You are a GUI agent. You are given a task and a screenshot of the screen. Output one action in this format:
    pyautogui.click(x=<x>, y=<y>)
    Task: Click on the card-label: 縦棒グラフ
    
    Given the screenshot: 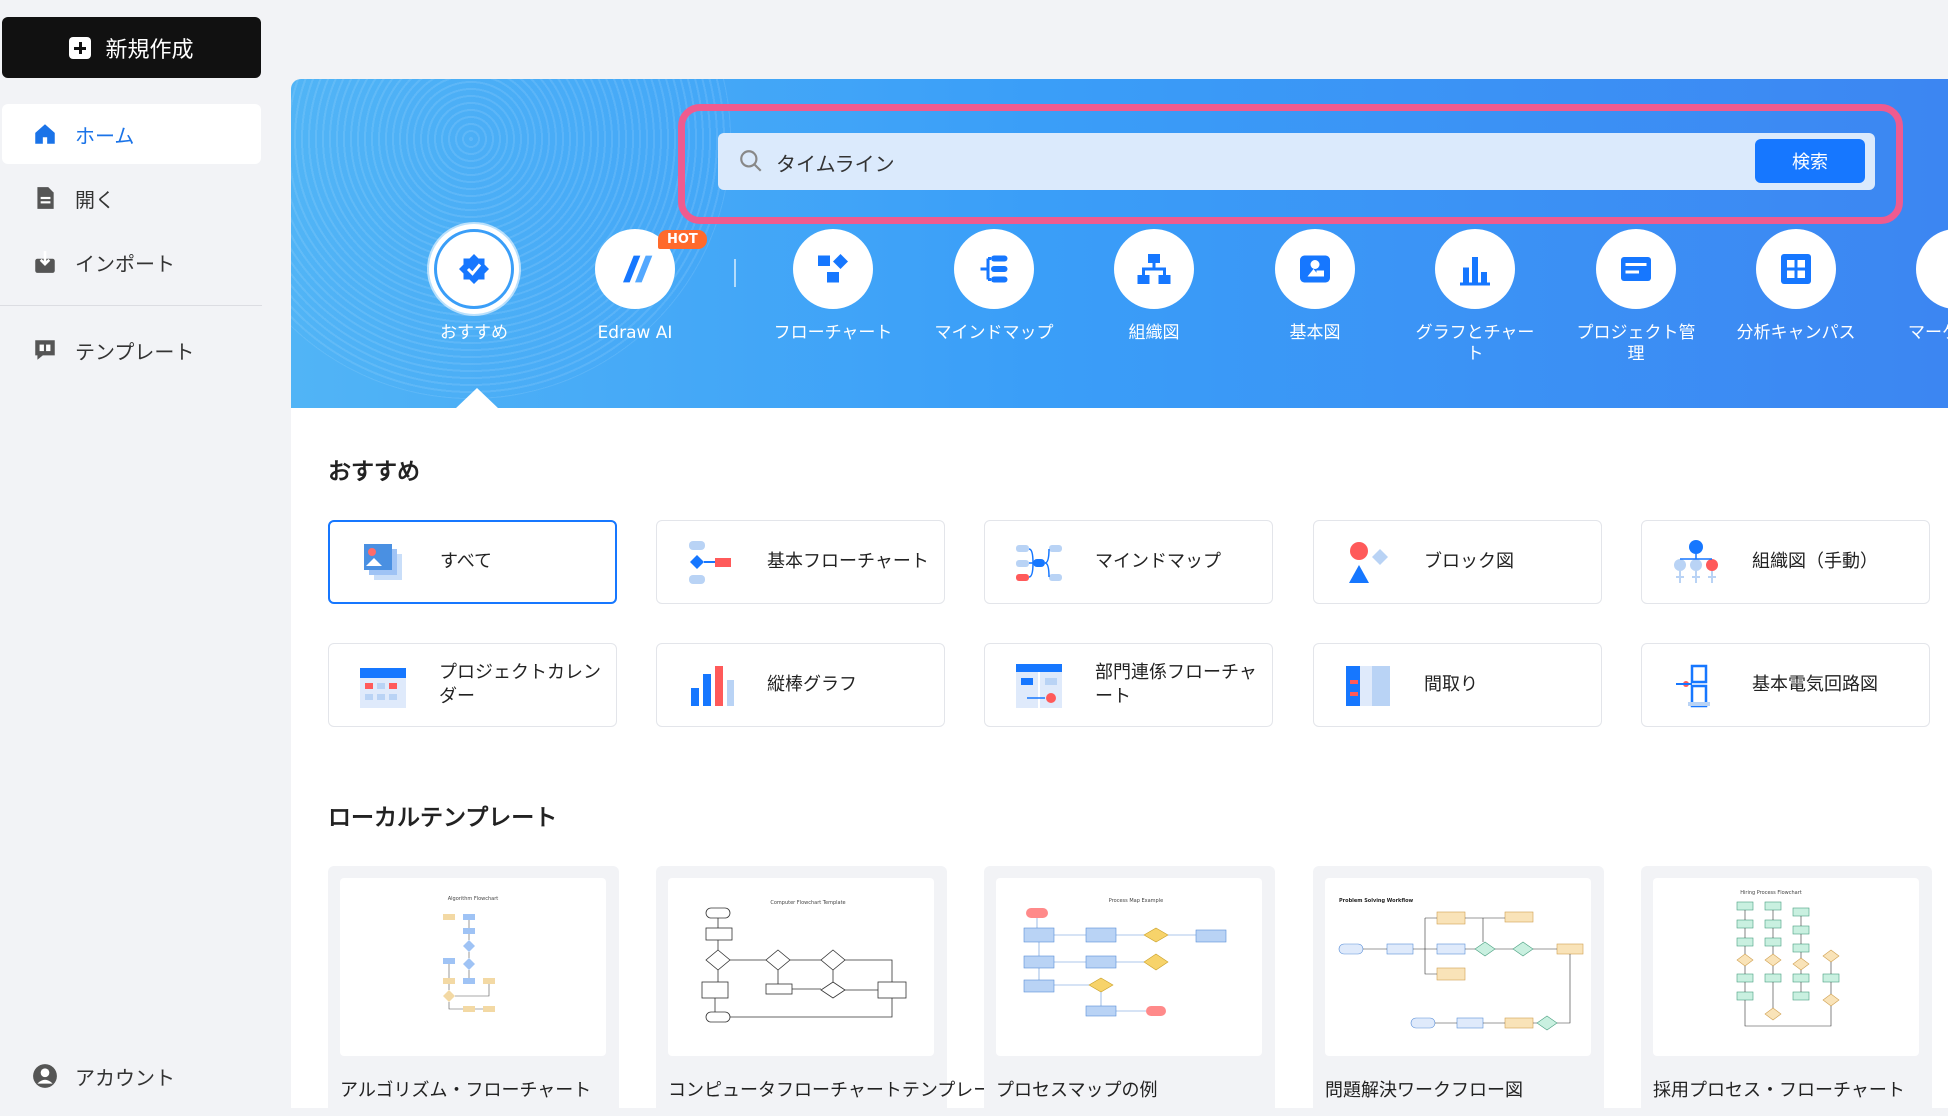 What is the action you would take?
    pyautogui.click(x=812, y=684)
    